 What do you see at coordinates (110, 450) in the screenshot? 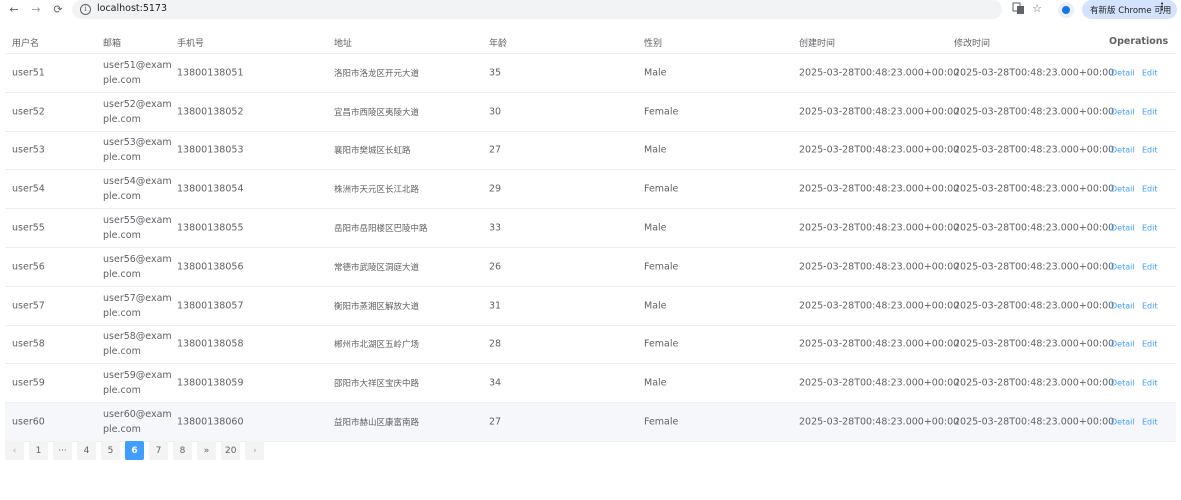
I see `page-button: 5` at bounding box center [110, 450].